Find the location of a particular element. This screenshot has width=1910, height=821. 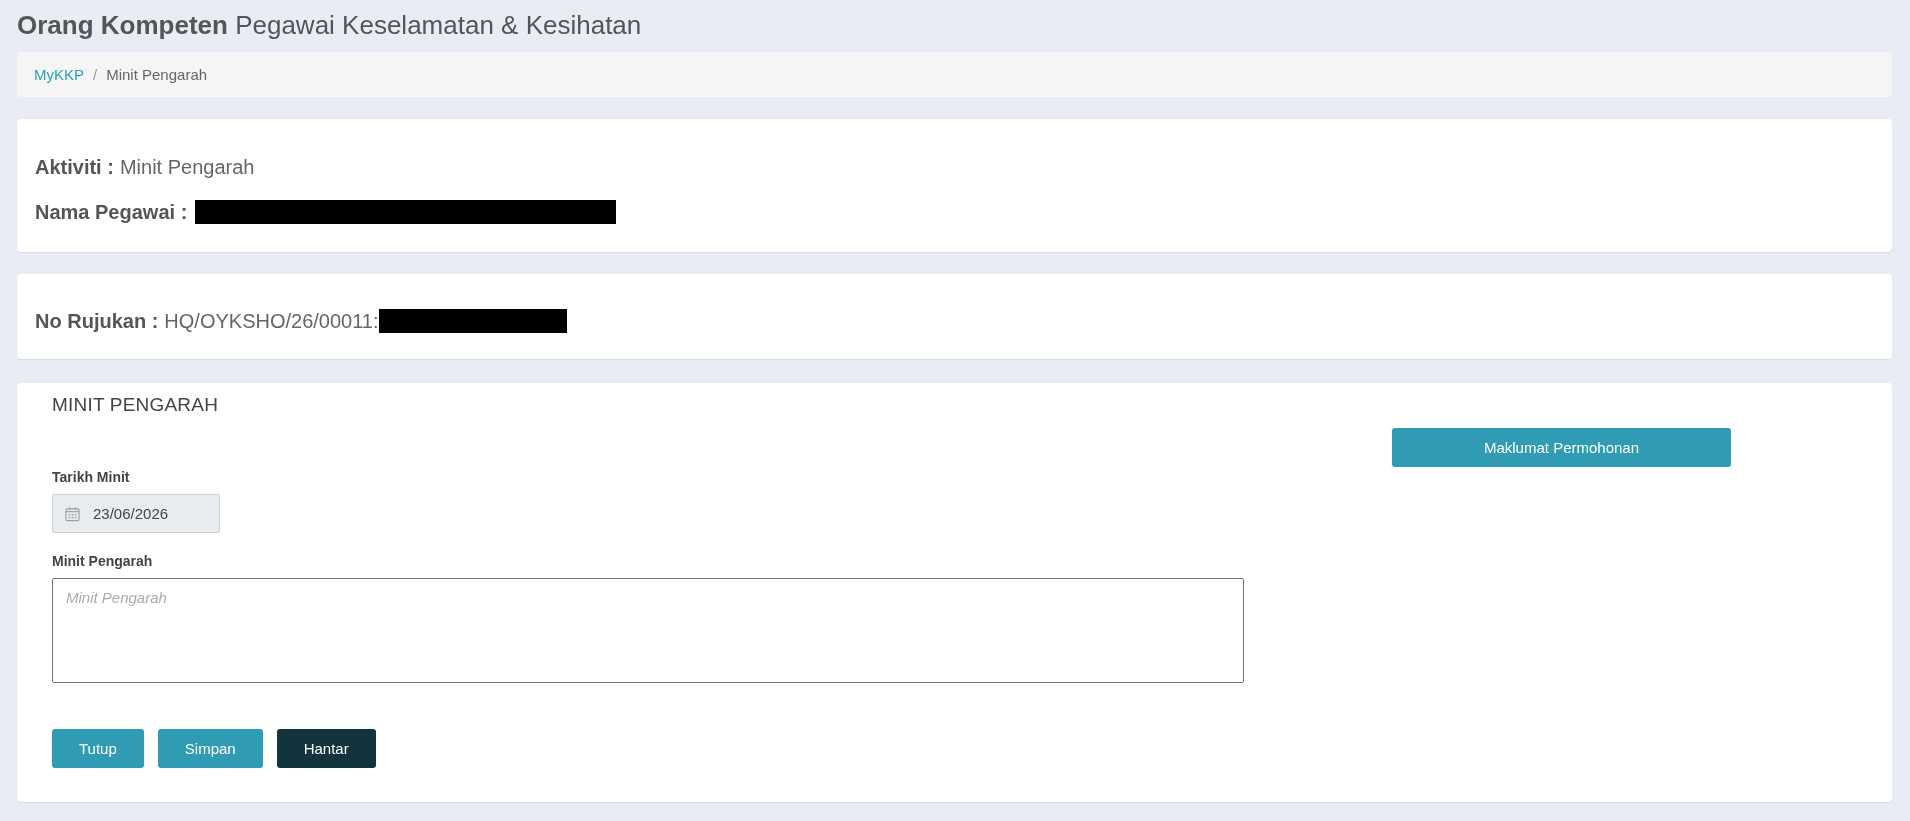

field-label: Tarikh Minit is located at coordinates (91, 477).